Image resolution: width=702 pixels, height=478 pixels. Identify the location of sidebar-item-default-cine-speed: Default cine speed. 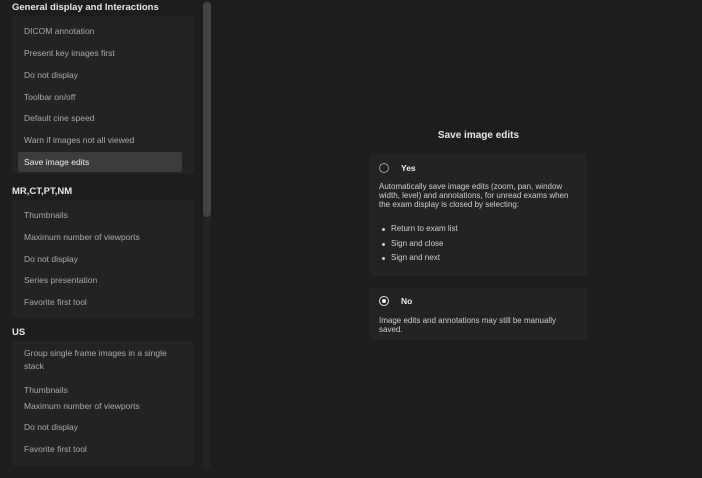
(100, 118).